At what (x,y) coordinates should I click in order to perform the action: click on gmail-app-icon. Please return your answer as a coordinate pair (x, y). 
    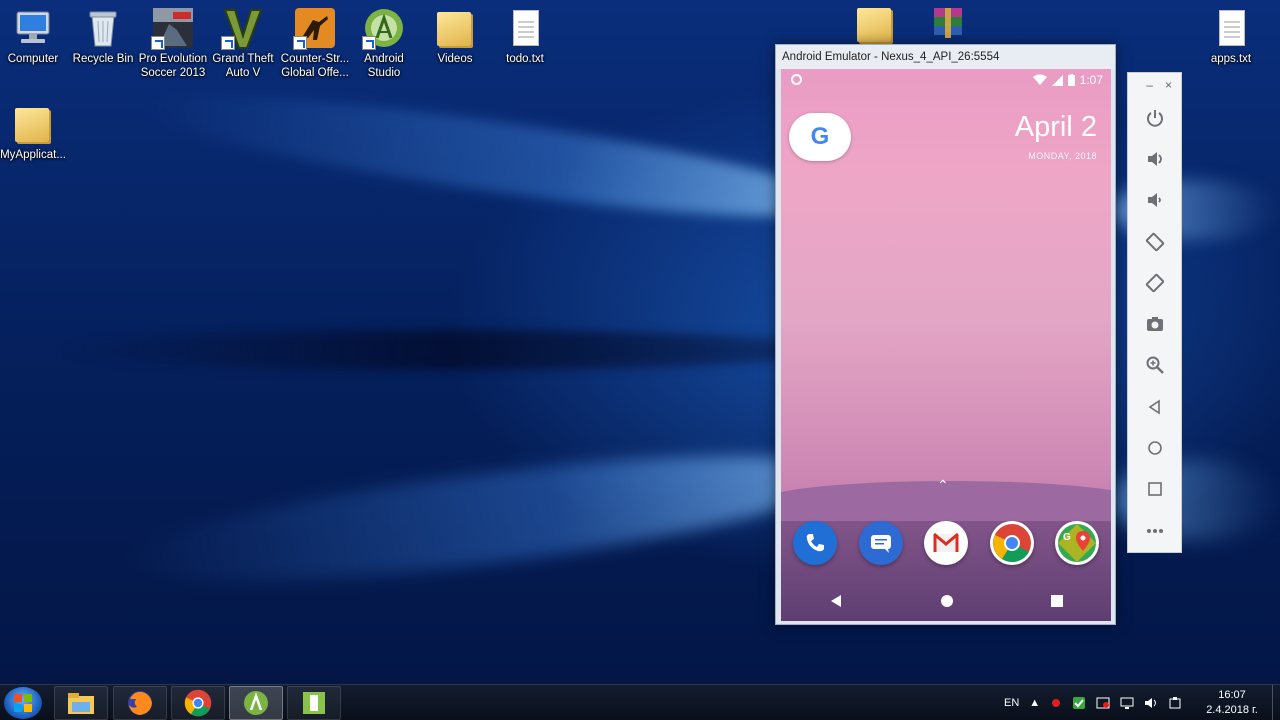
    Looking at the image, I should click on (946, 543).